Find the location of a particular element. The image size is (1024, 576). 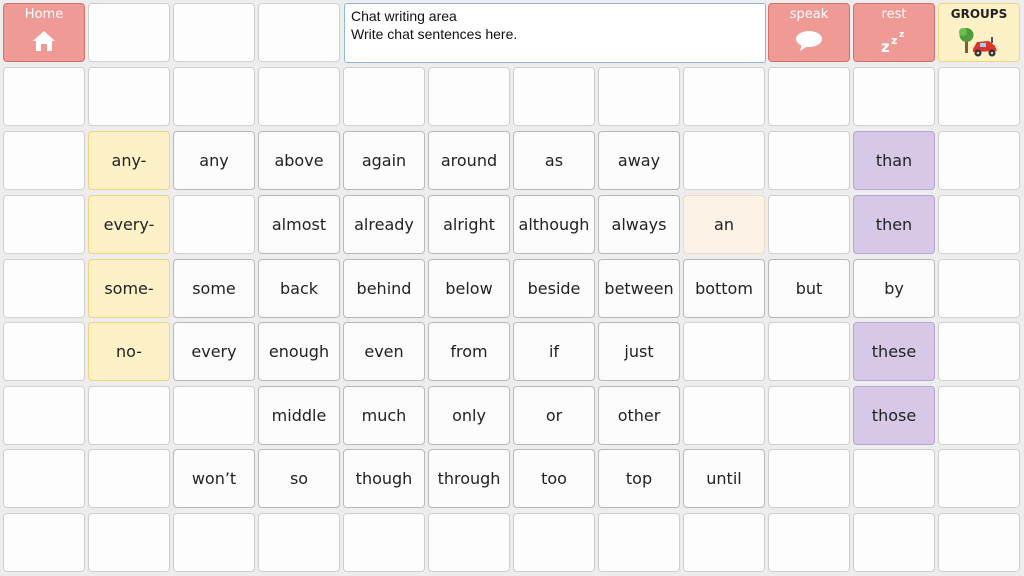

word-button-every: every- is located at coordinates (129, 224).